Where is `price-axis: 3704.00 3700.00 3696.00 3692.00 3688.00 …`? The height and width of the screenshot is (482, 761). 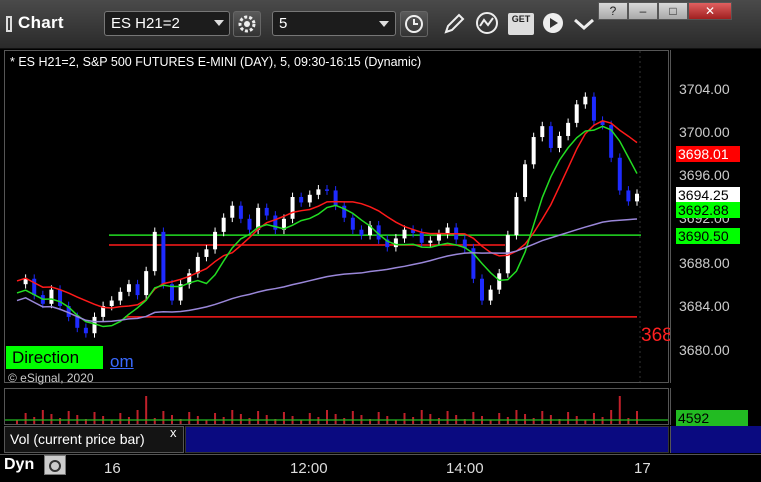
price-axis: 3704.00 3700.00 3696.00 3692.00 3688.00 … is located at coordinates (715, 216).